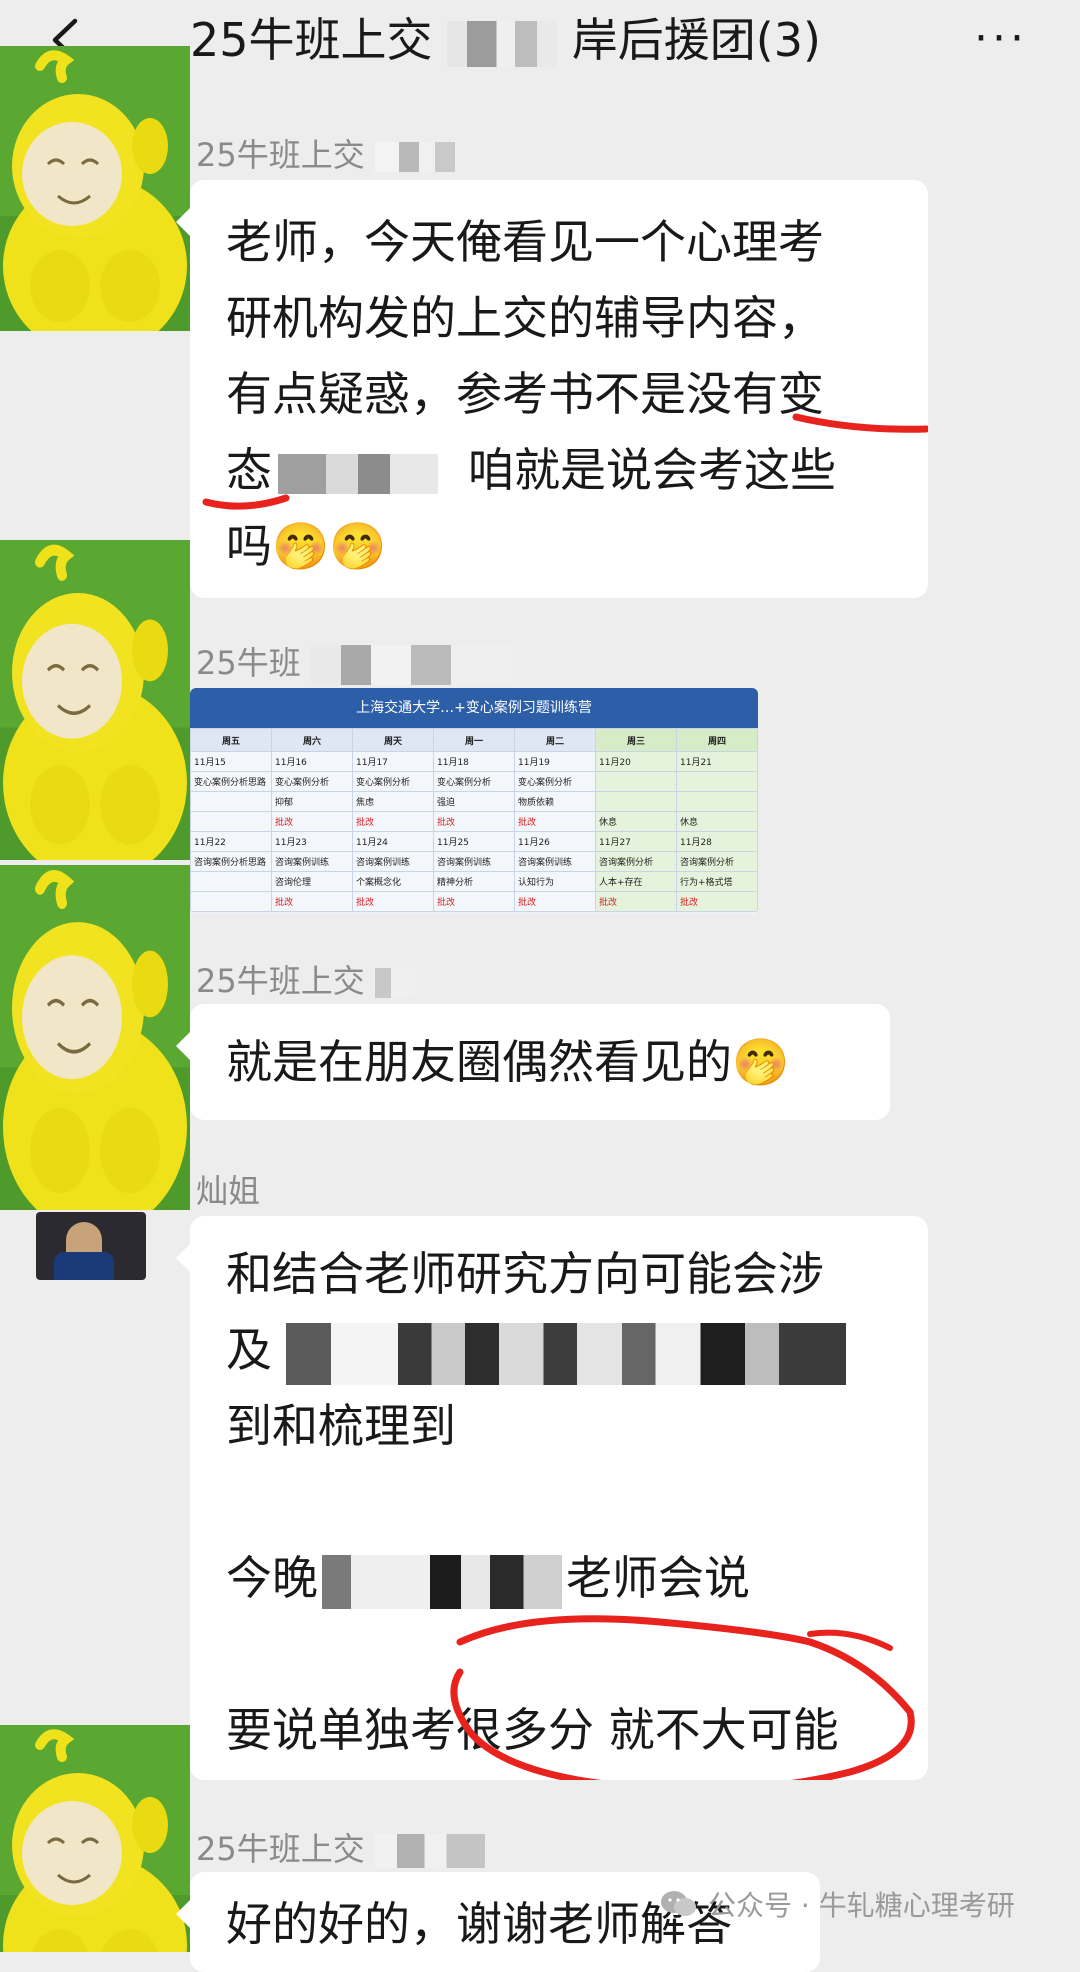  Describe the element at coordinates (231, 841) in the screenshot. I see `schedule-cell: 11月22` at that location.